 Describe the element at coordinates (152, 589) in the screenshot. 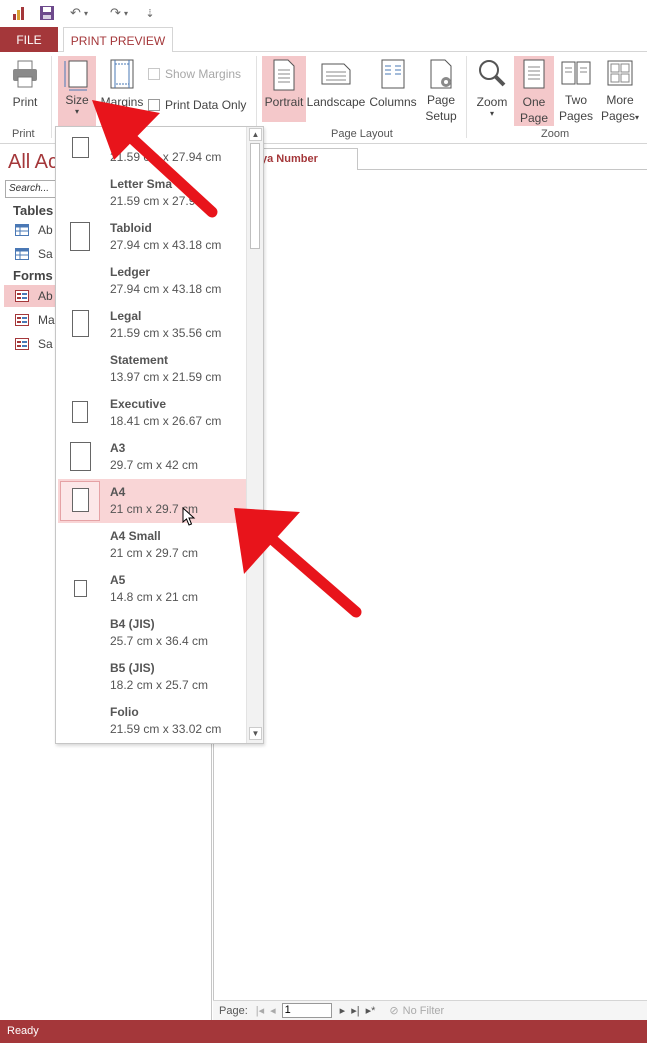

I see `size-option-a5: A5 14.8 cm x 21 cm` at that location.